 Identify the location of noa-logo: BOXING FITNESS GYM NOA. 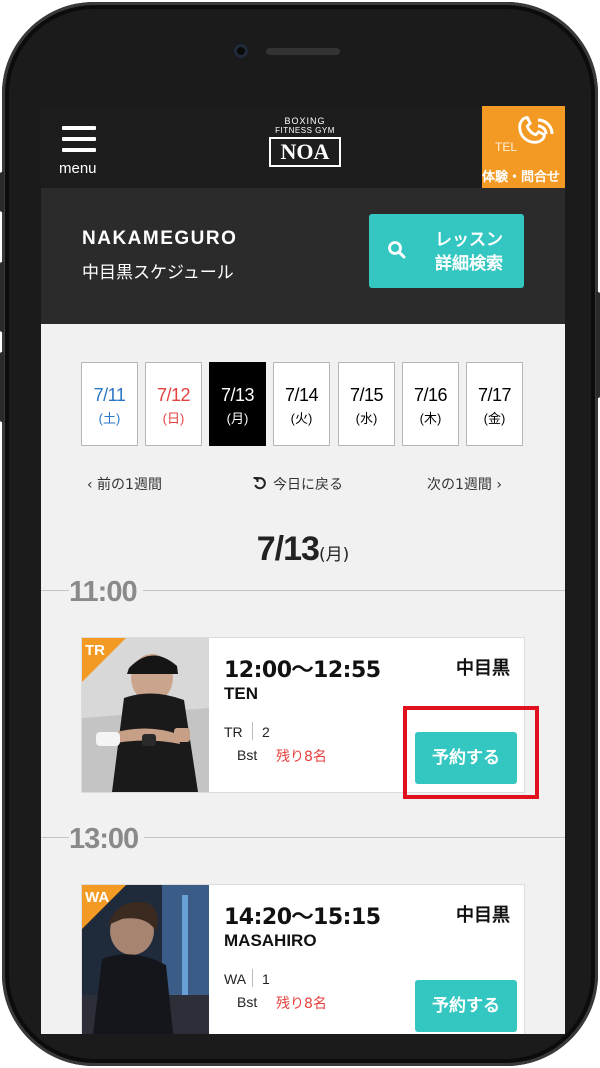
(305, 146).